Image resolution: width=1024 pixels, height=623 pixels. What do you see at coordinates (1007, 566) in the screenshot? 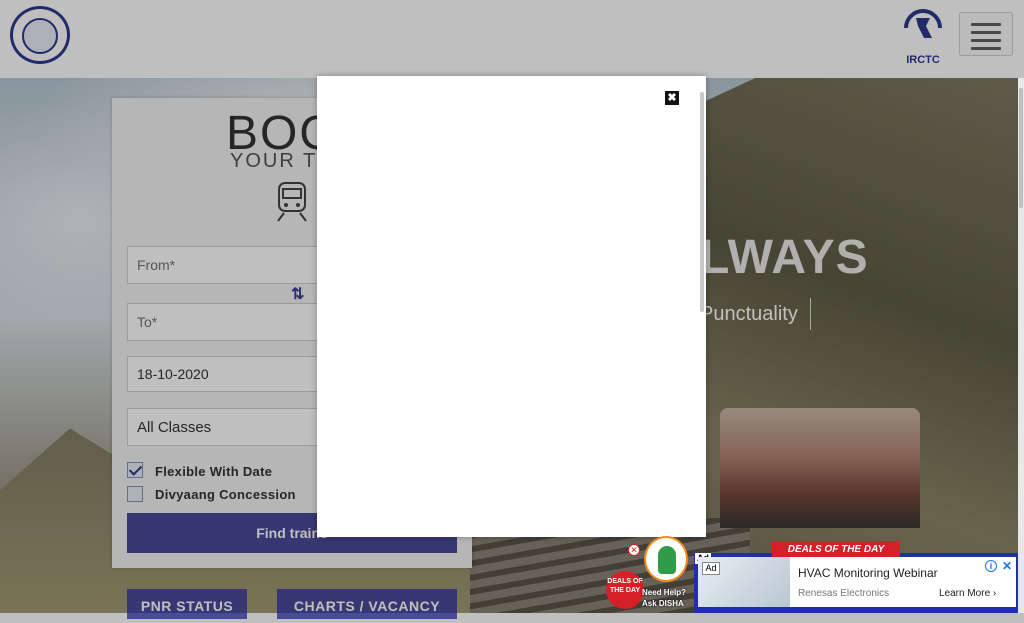
I see `ad-close-icon: ✕` at bounding box center [1007, 566].